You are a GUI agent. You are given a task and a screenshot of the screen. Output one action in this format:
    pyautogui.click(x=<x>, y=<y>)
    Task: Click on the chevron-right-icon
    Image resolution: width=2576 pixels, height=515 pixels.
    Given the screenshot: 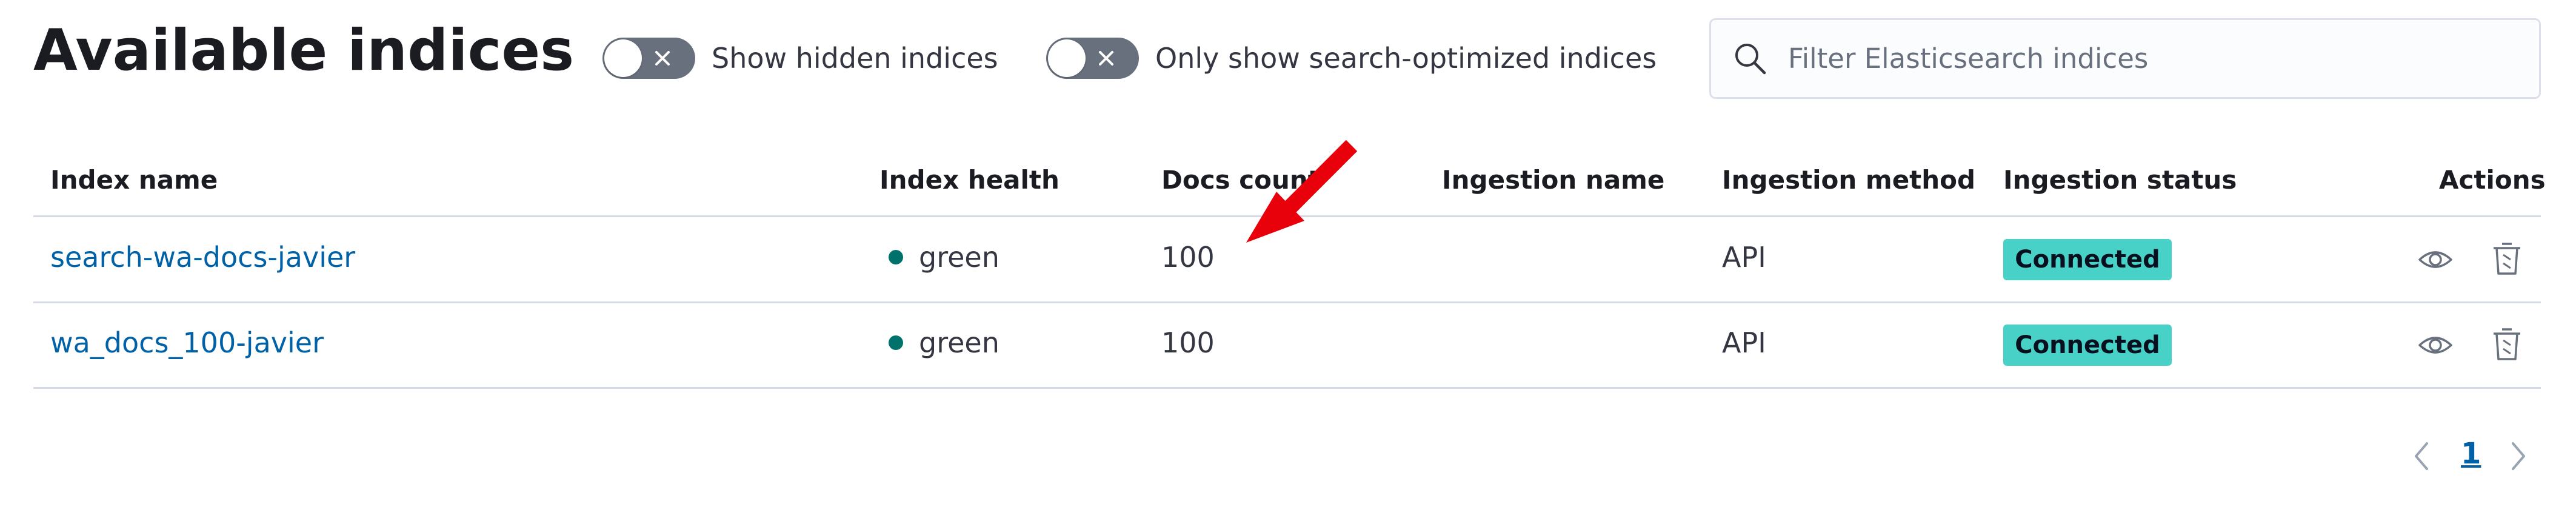 What is the action you would take?
    pyautogui.click(x=2518, y=456)
    